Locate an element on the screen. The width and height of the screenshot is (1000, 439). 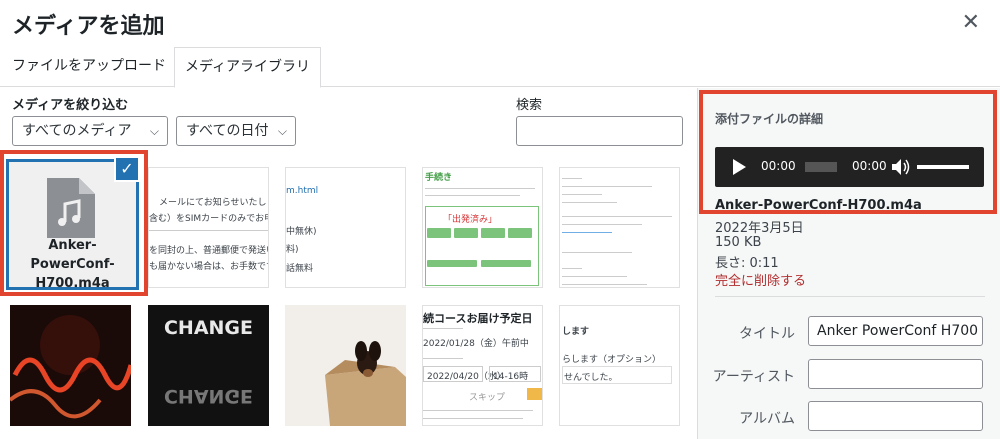
modal-title: メディアを追加 is located at coordinates (88, 26).